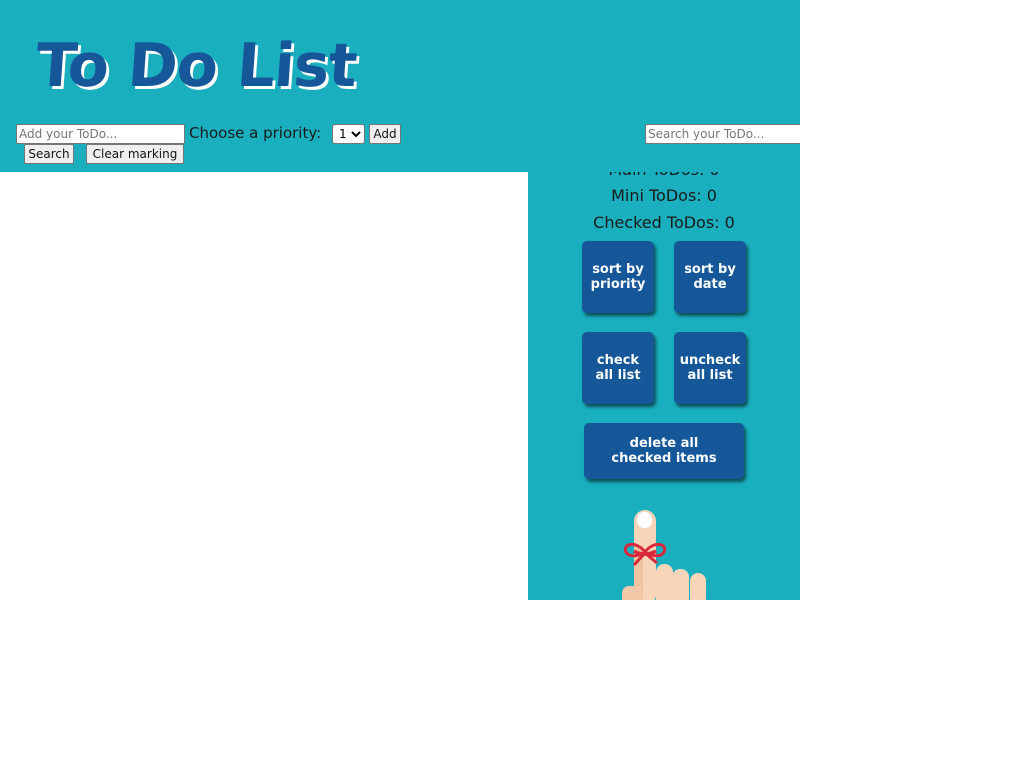 The width and height of the screenshot is (1024, 768). What do you see at coordinates (49, 154) in the screenshot?
I see `search-button: Search` at bounding box center [49, 154].